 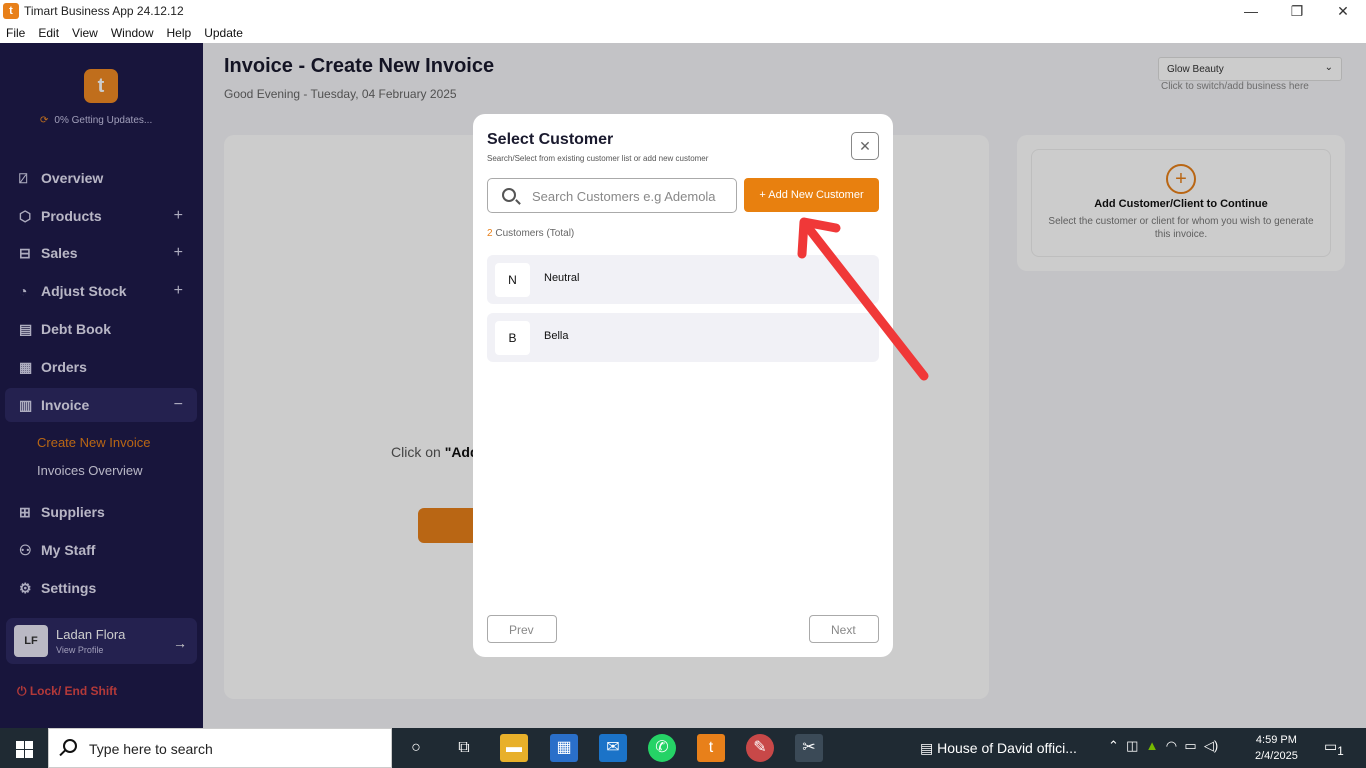 I want to click on cortana-icon: ○, so click(x=416, y=748).